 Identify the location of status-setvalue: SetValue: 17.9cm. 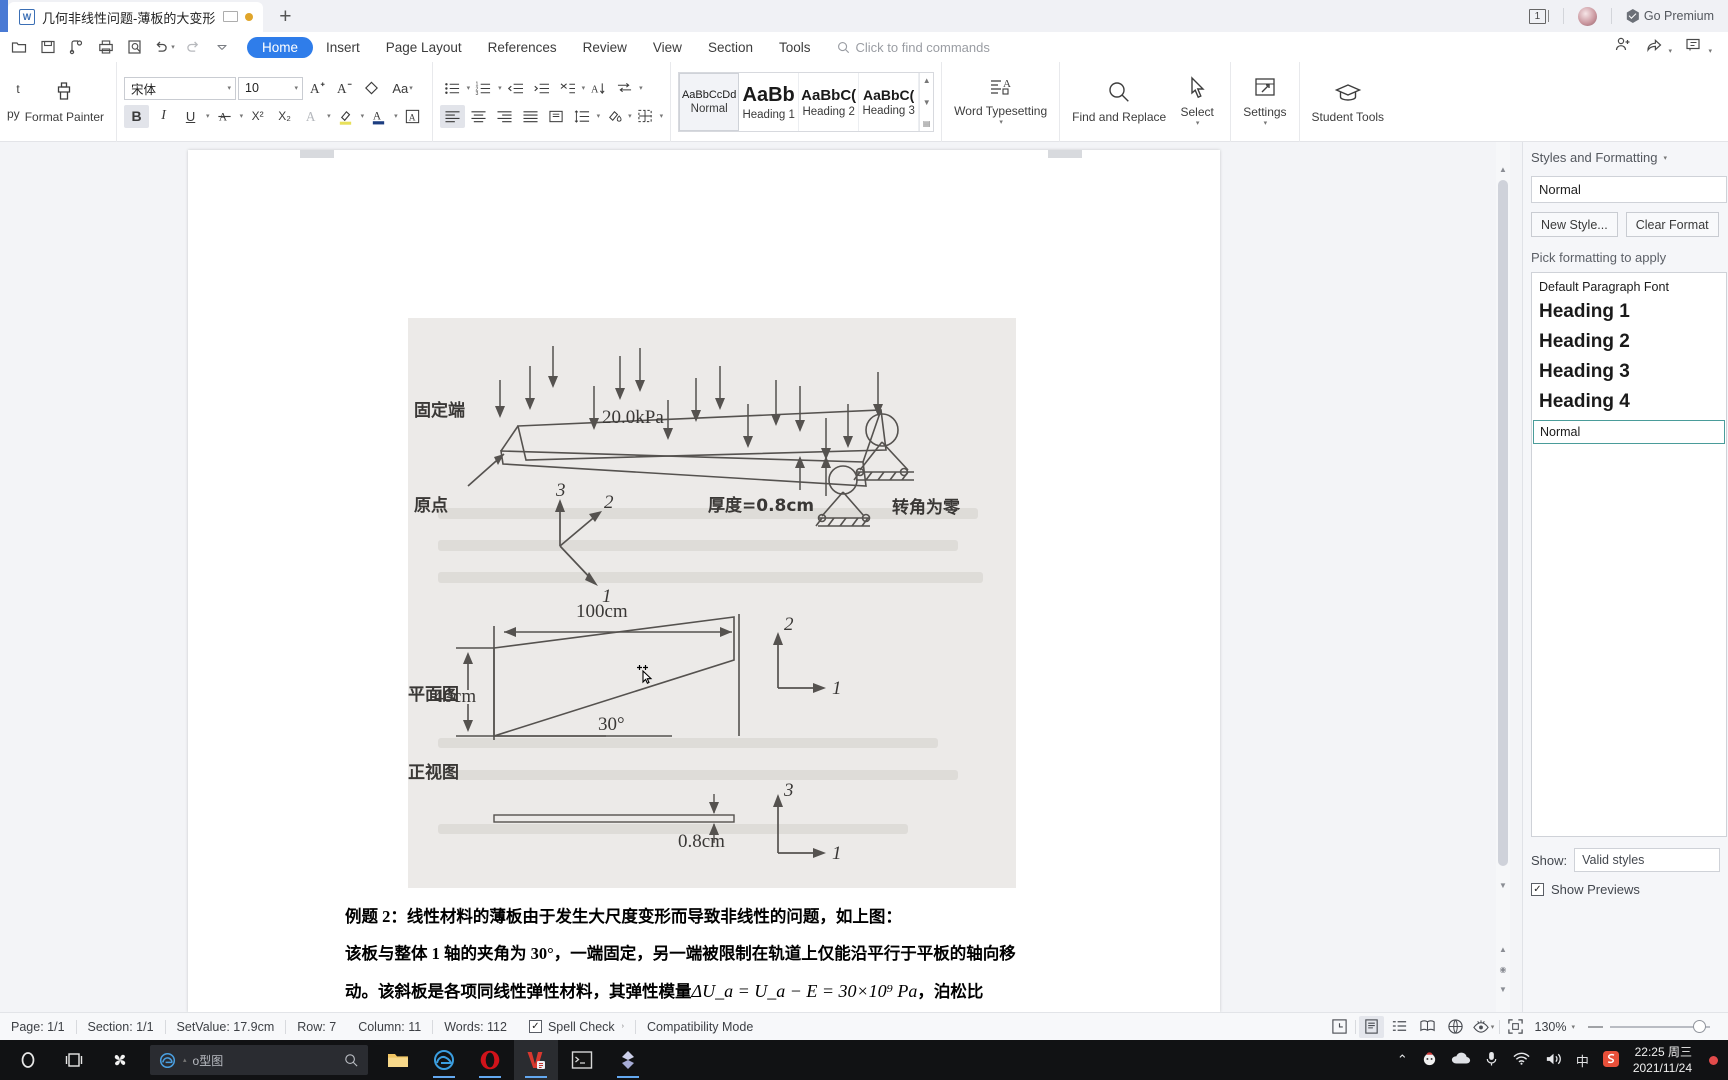
(226, 1027).